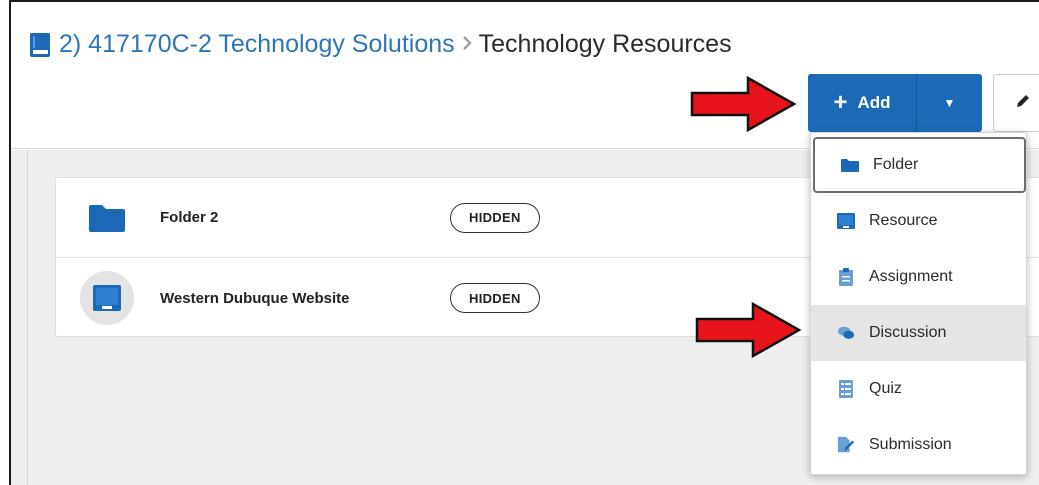 The image size is (1039, 485). I want to click on menu-item-label: Assignment, so click(911, 276).